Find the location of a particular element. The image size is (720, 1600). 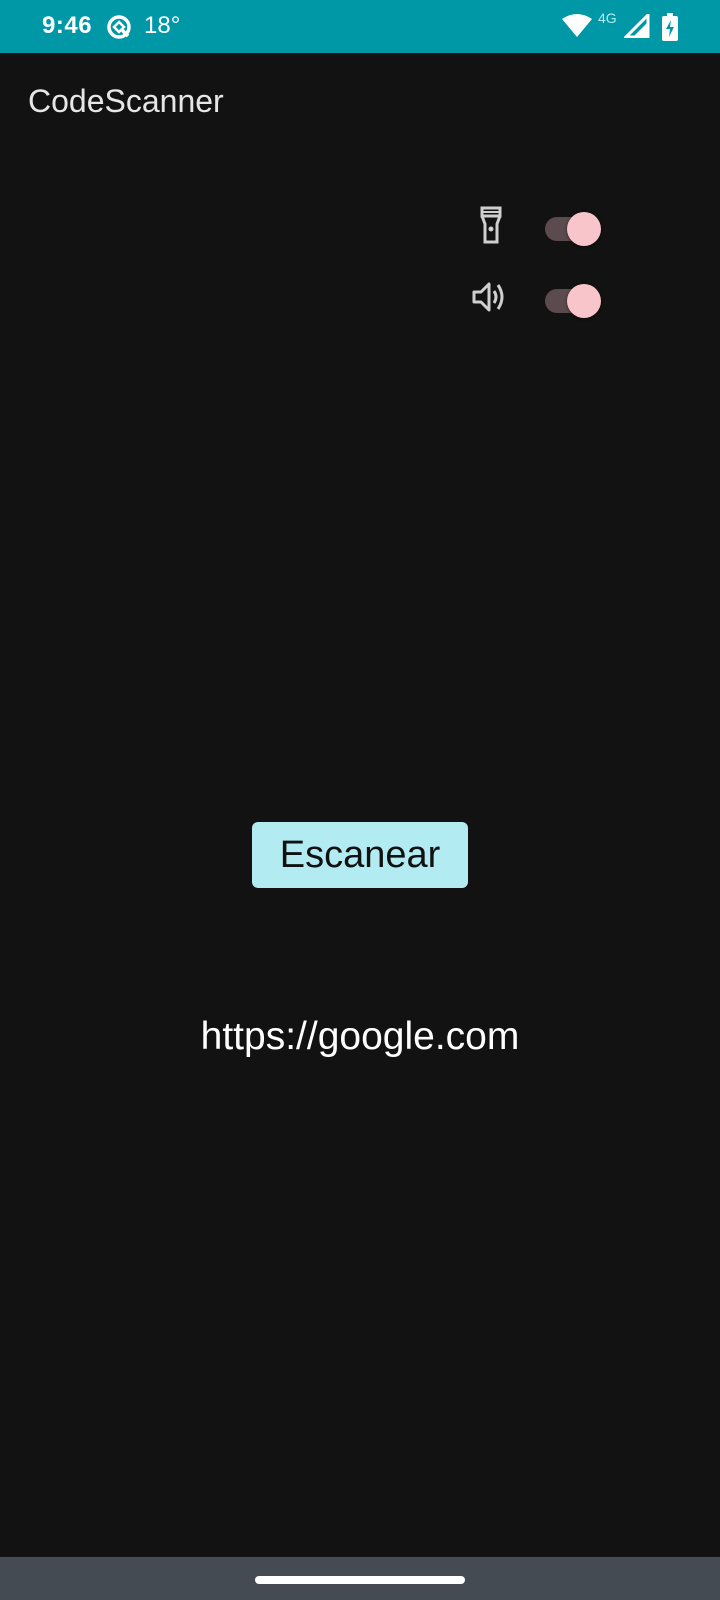

status-temperature: 18° is located at coordinates (162, 25).